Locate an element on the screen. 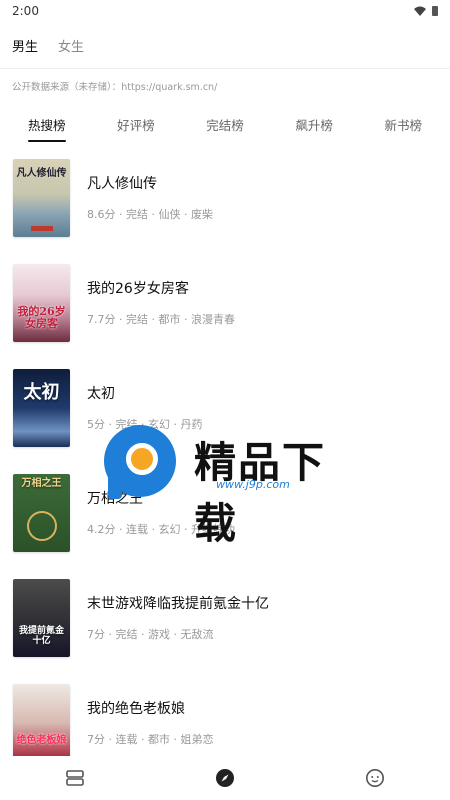  gender-tabs: 男生 女生 is located at coordinates (225, 45).